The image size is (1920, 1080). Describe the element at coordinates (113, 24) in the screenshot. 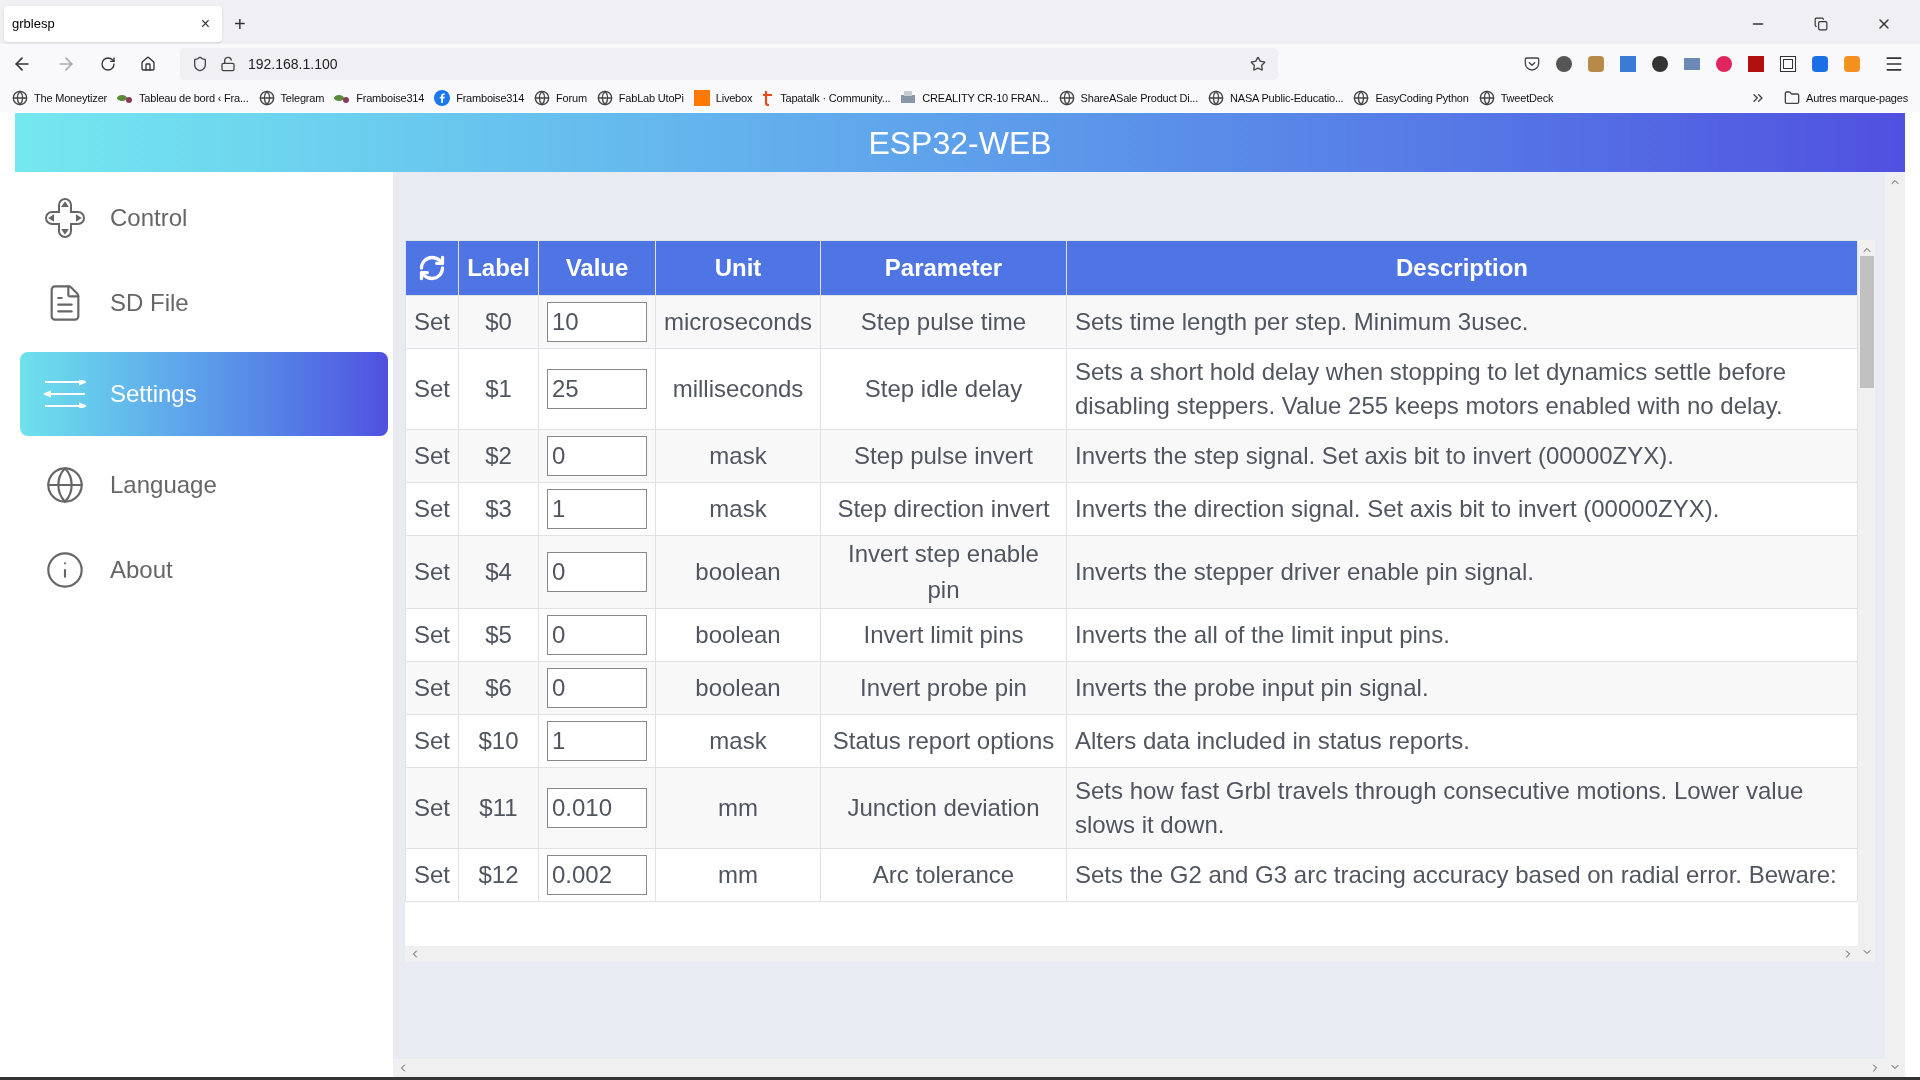

I see `browser-tab: grblesp ×` at that location.